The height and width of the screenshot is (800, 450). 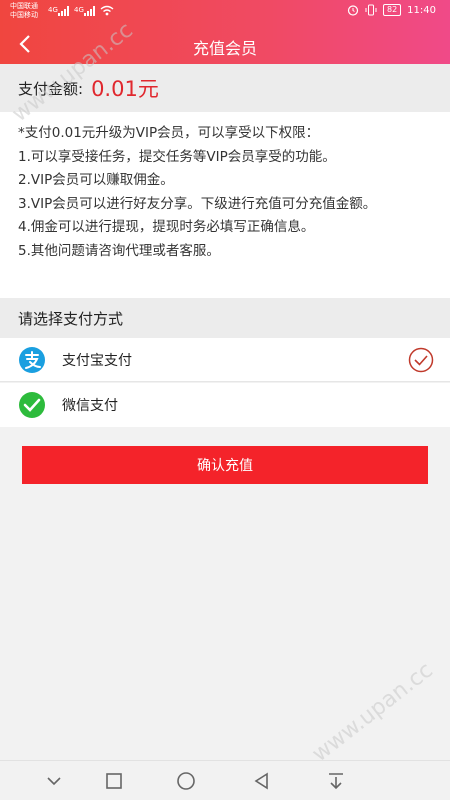 I want to click on back-triangle-icon, so click(x=262, y=781).